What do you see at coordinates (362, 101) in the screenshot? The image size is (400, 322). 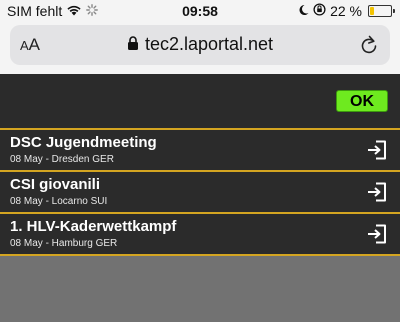 I see `ok-button: OK` at bounding box center [362, 101].